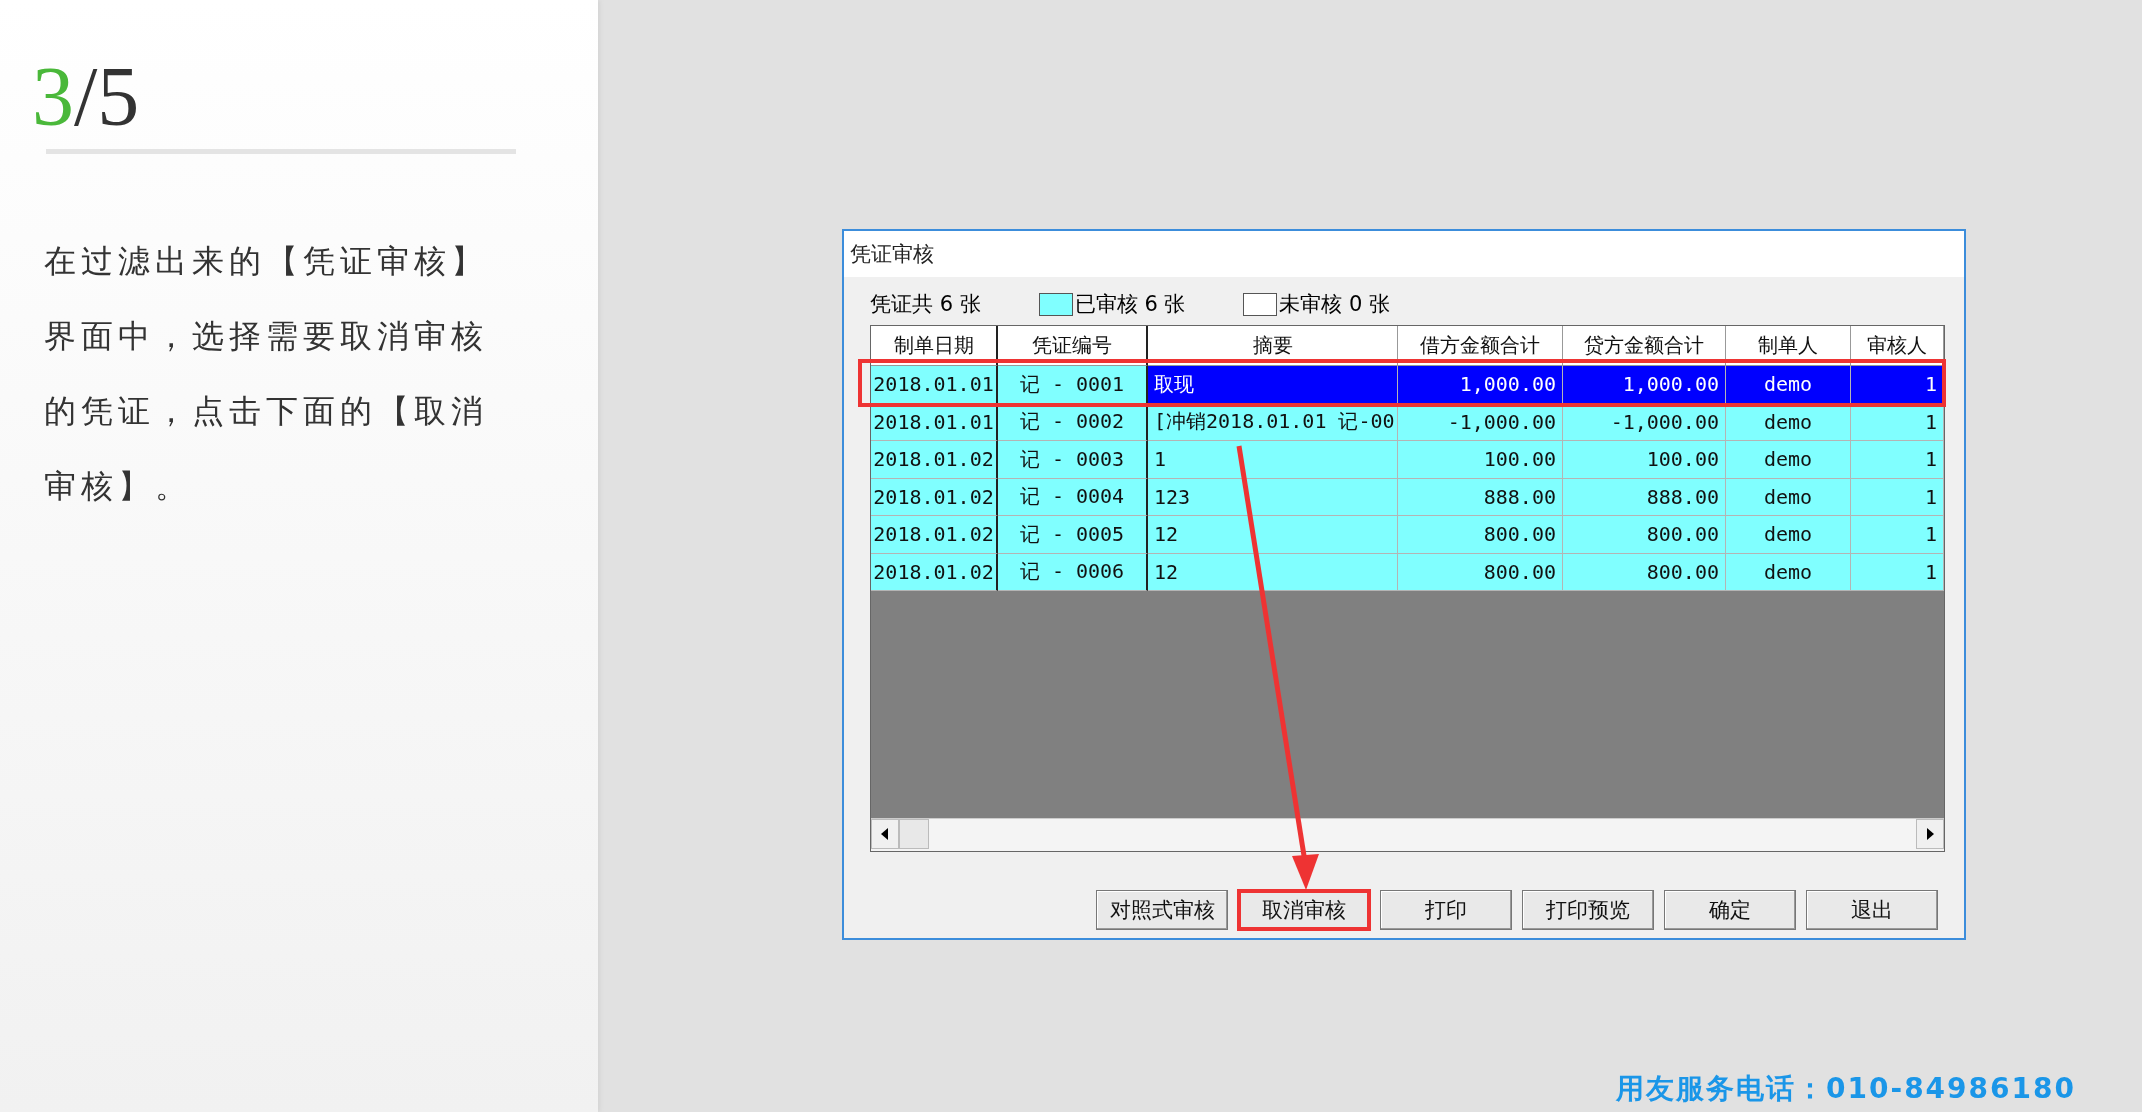 This screenshot has height=1112, width=2142. Describe the element at coordinates (1644, 346) in the screenshot. I see `column-header: 贷方金额合计` at that location.